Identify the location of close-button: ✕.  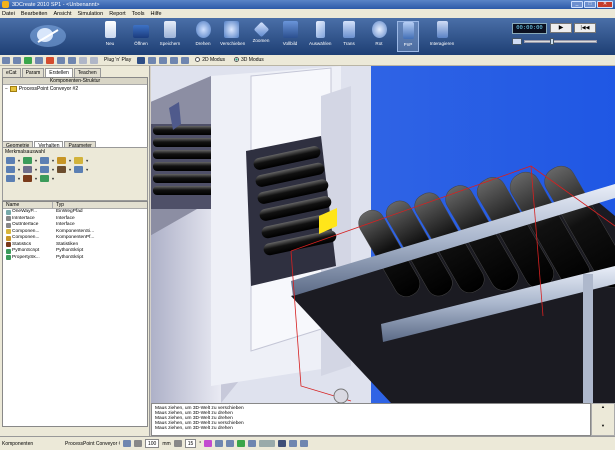
(605, 4).